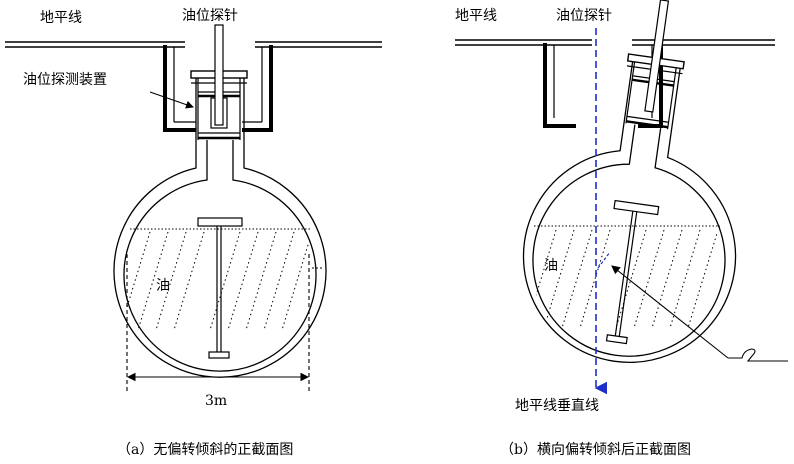 Image resolution: width=794 pixels, height=464 pixels. I want to click on device-label-a: 油位探测装置, so click(65, 80).